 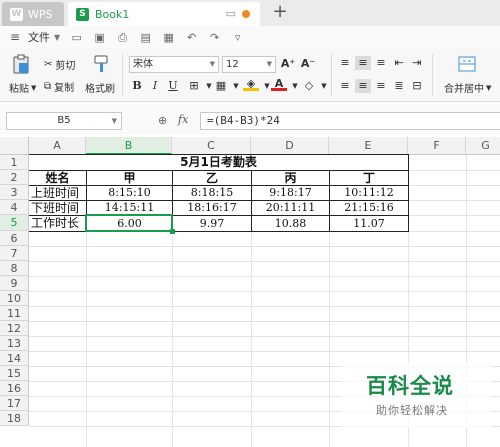 I want to click on cell-b4: 14:15:11, so click(x=129, y=208).